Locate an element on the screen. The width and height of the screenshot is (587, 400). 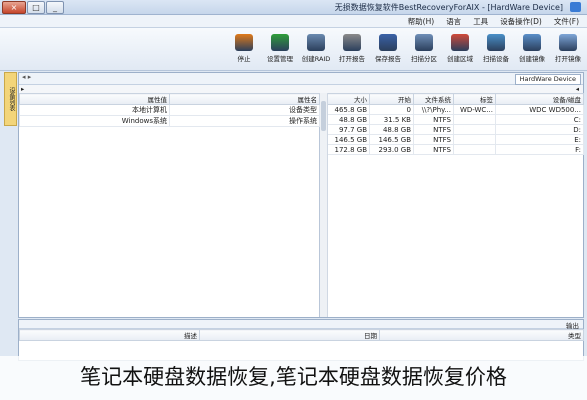
table-row: 97.7 GB 48.8 GB NTFS D: is located at coordinates (455, 129).